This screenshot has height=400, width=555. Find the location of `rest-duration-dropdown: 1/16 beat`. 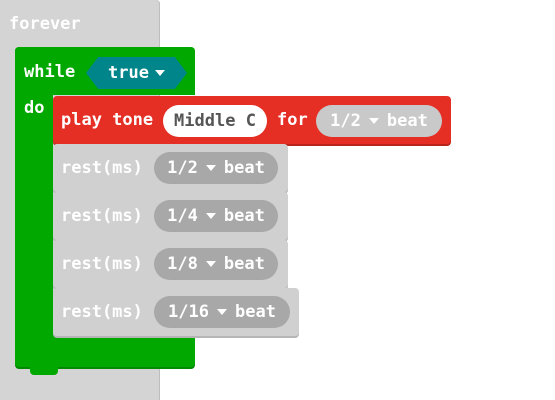

rest-duration-dropdown: 1/16 beat is located at coordinates (222, 312).